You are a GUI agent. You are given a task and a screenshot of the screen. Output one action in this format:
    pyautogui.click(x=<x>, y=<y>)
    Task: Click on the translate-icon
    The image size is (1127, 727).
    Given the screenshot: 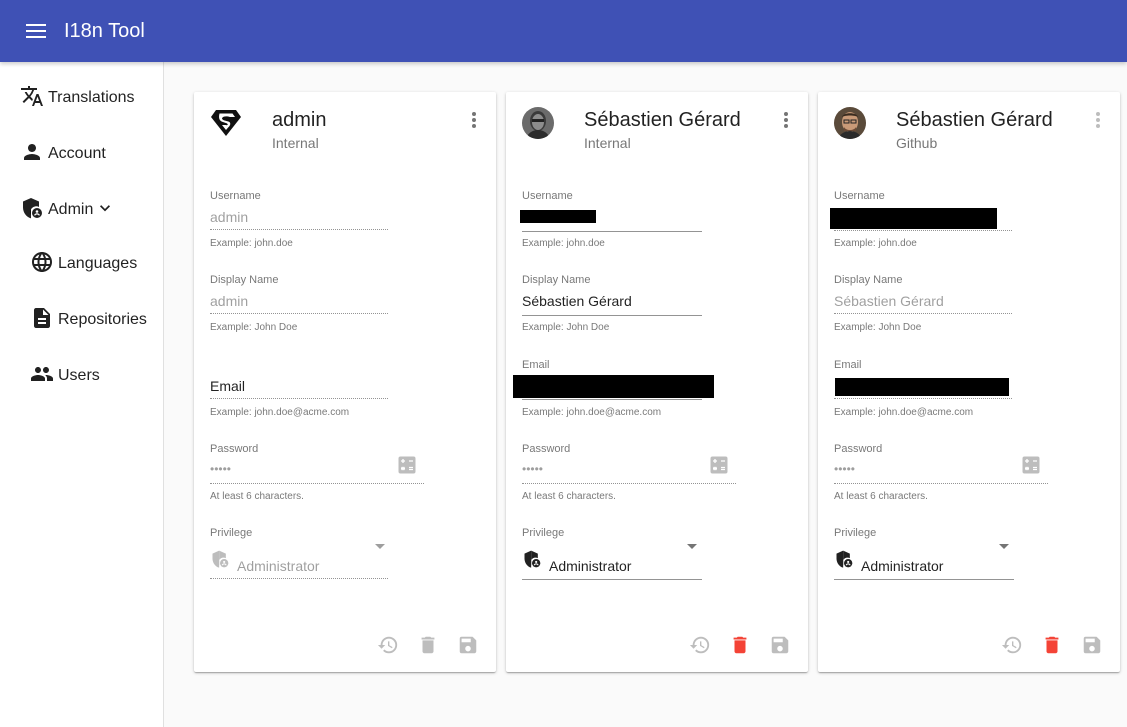 What is the action you would take?
    pyautogui.click(x=32, y=98)
    